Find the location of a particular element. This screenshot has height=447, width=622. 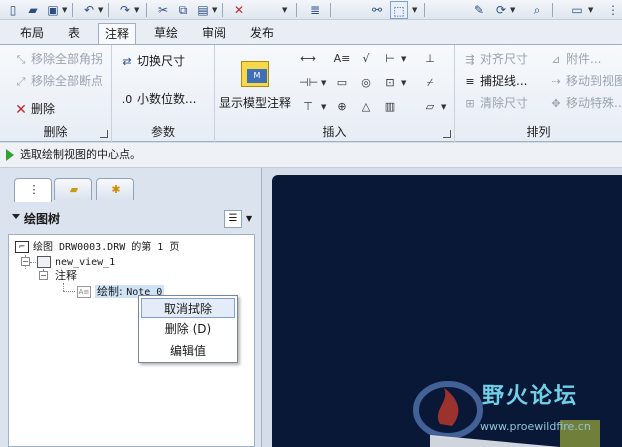

weld-icon: ⌿ is located at coordinates (430, 83).